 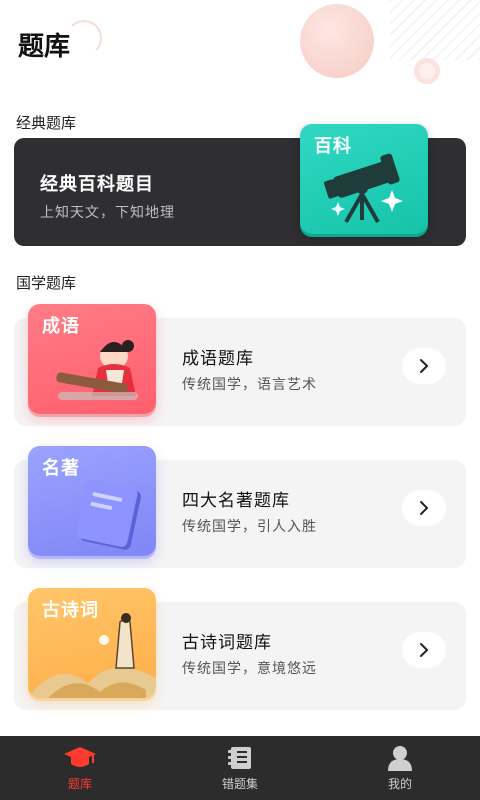 I want to click on scholar-guqin-illustration, so click(x=97, y=370).